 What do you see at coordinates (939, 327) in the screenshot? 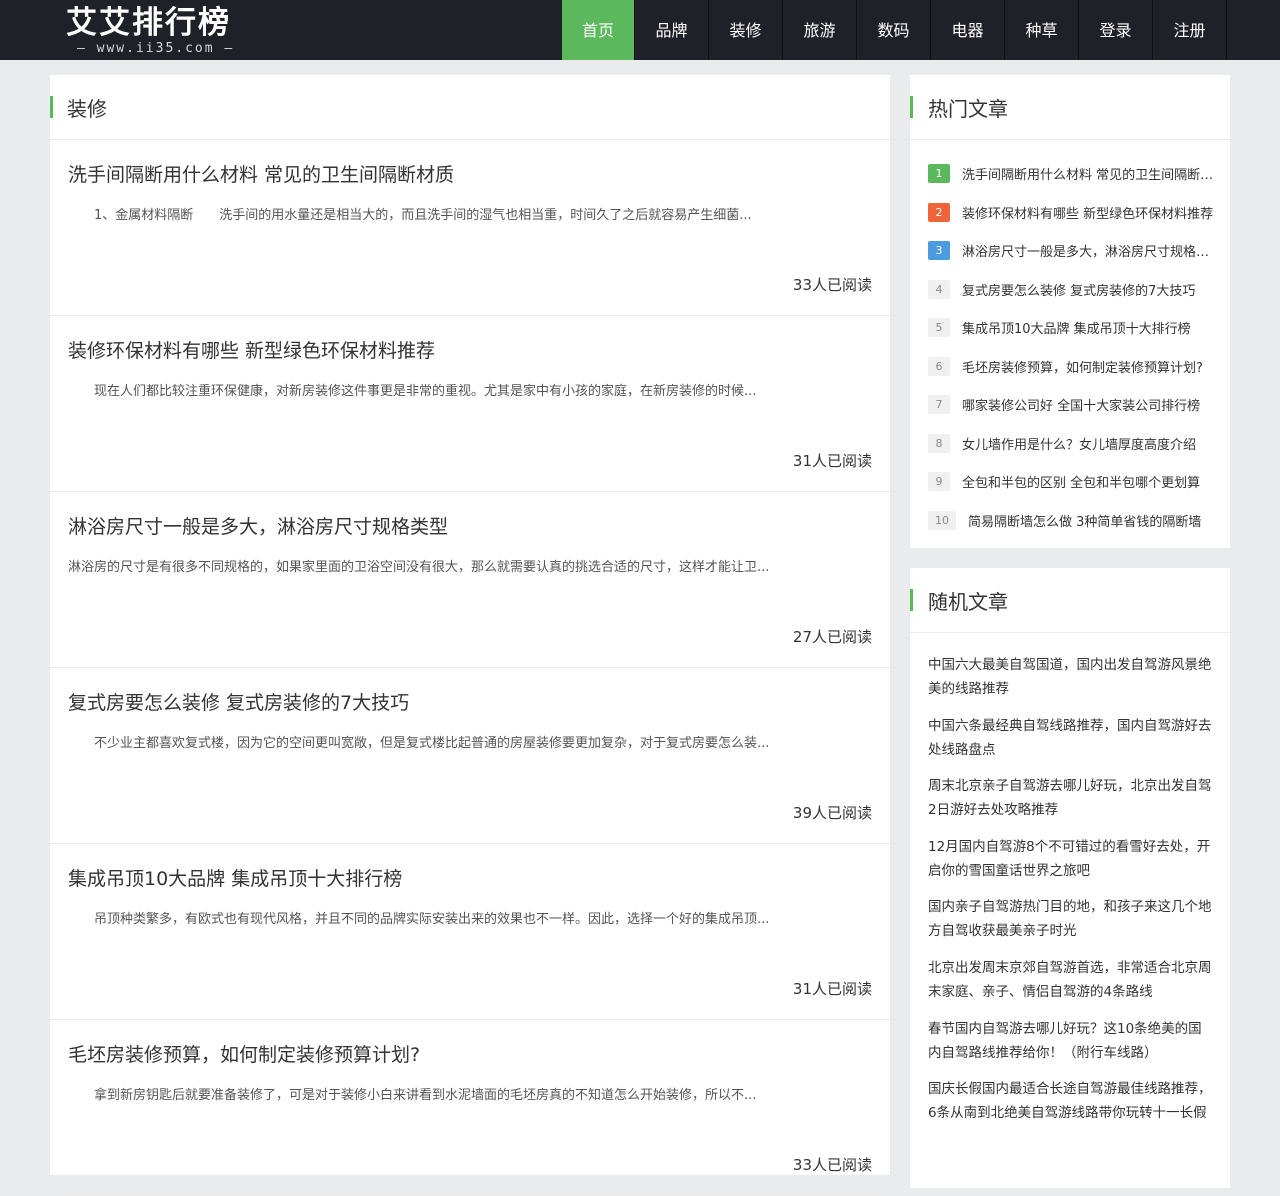
I see `rank-badge: 5` at bounding box center [939, 327].